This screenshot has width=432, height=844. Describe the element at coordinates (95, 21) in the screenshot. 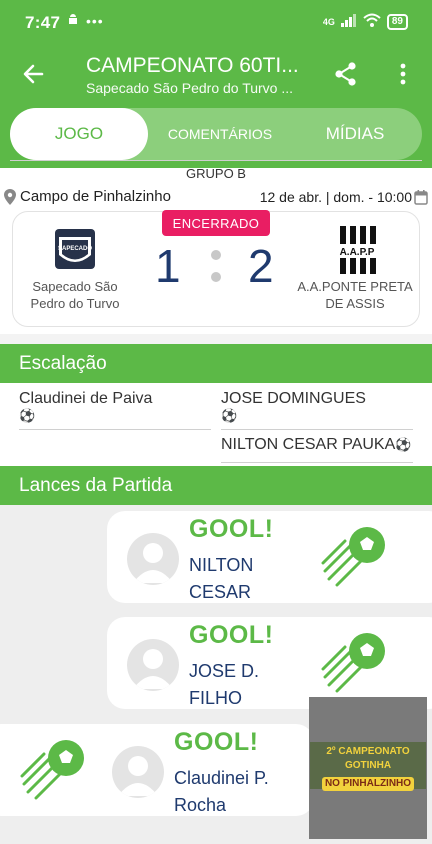

I see `dots-icon: •••` at that location.